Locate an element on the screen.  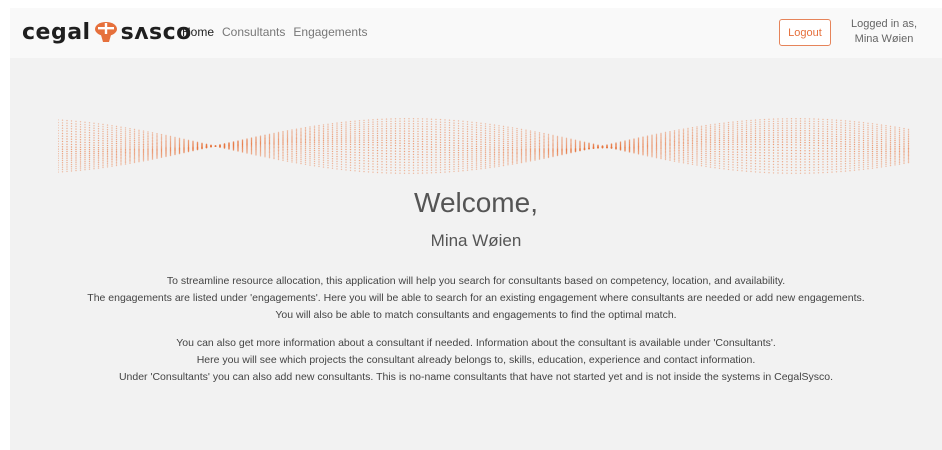
brand-logo: cegal sʌsco is located at coordinates (107, 32).